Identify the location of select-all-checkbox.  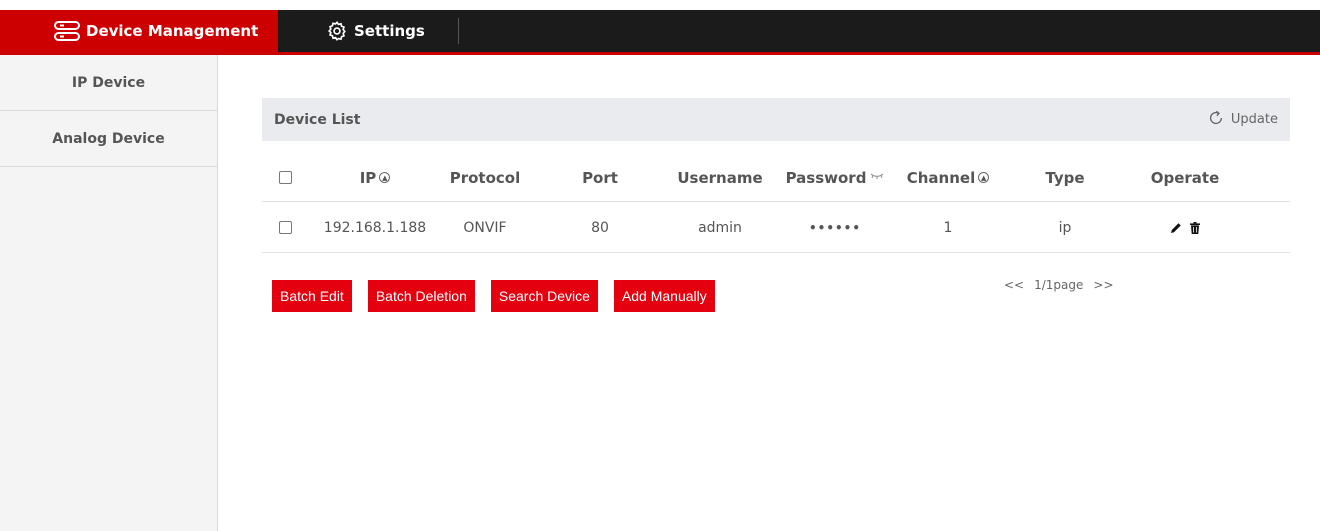
(285, 177).